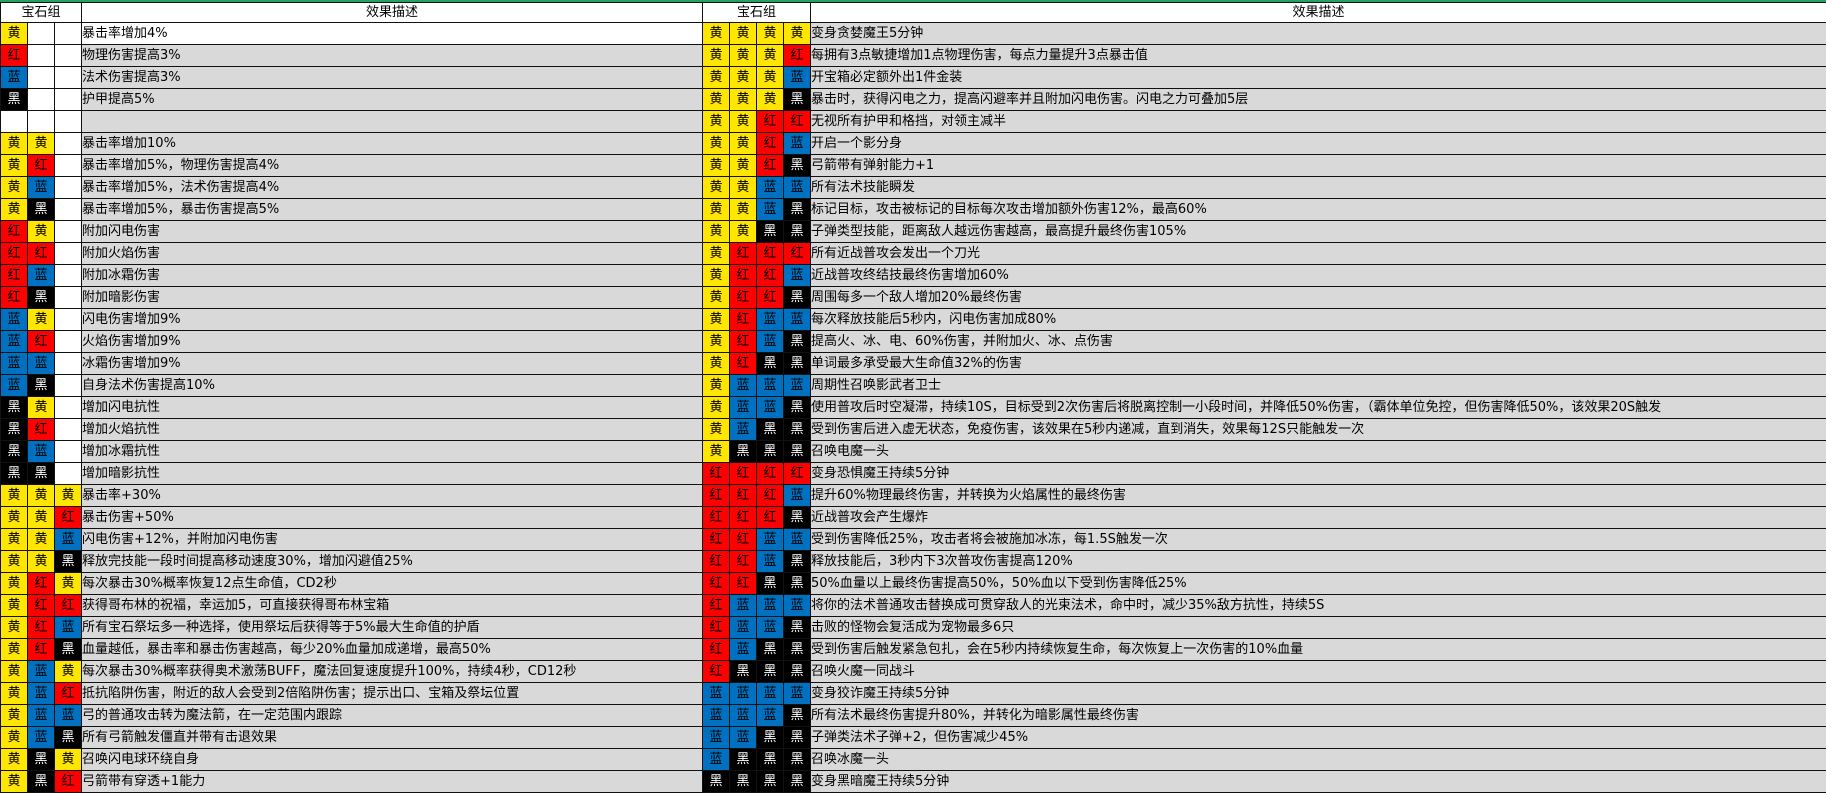  I want to click on effect-cell: 所有弓箭触发僵直并带有击退效果, so click(392, 737).